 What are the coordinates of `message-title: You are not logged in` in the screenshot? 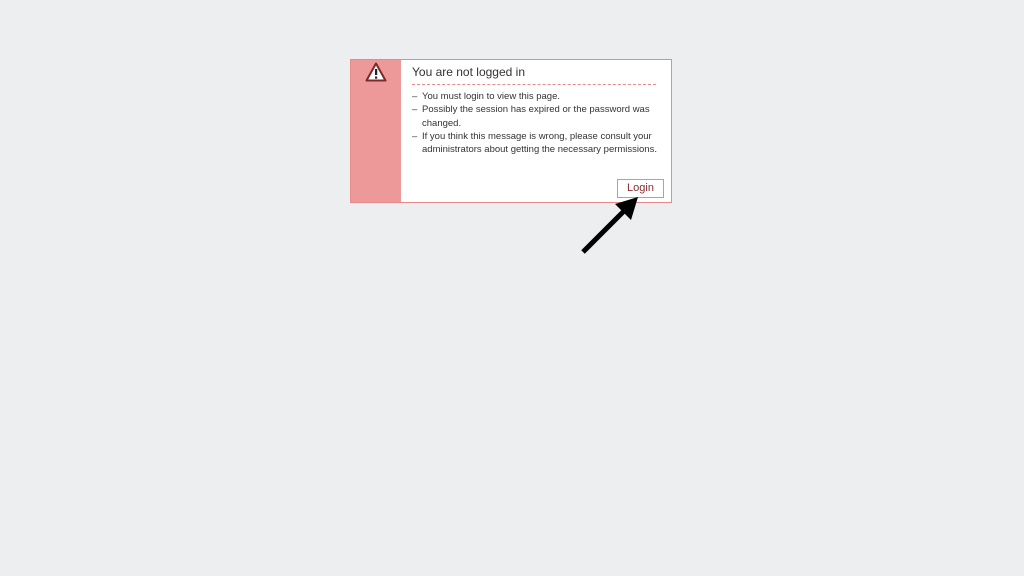 It's located at (534, 75).